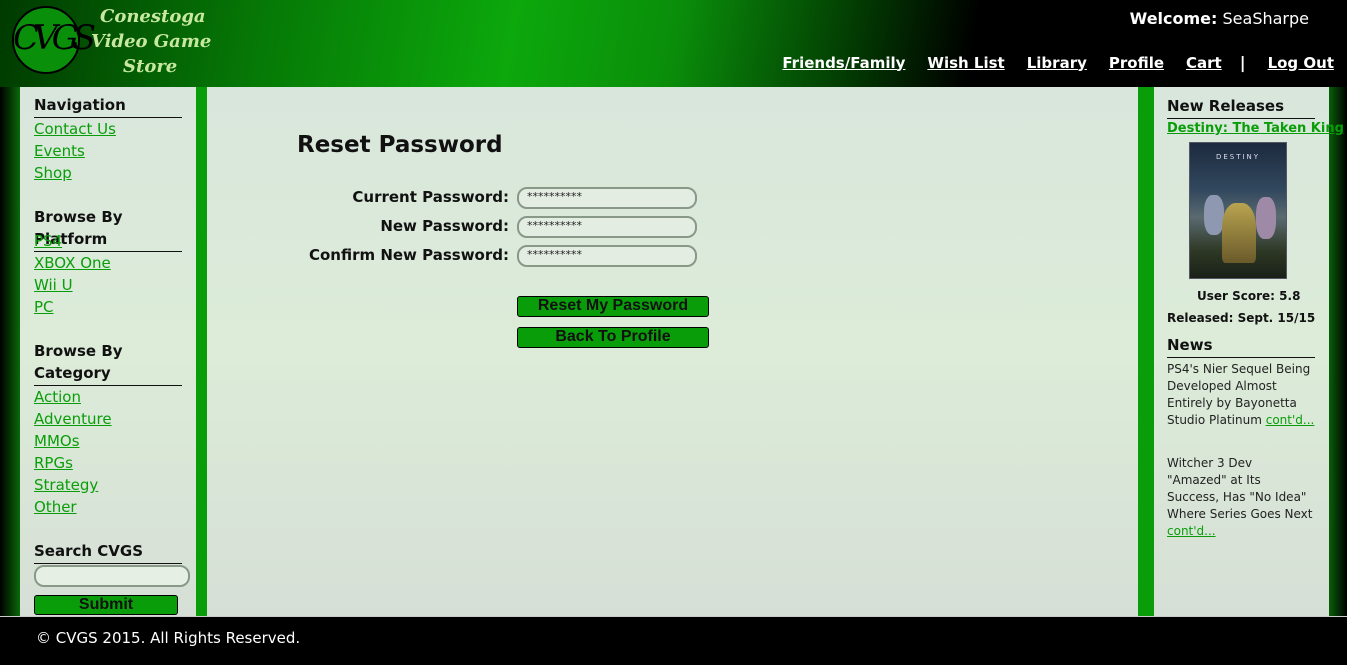 Image resolution: width=1347 pixels, height=665 pixels. I want to click on confirm-password-field: **********, so click(607, 256).